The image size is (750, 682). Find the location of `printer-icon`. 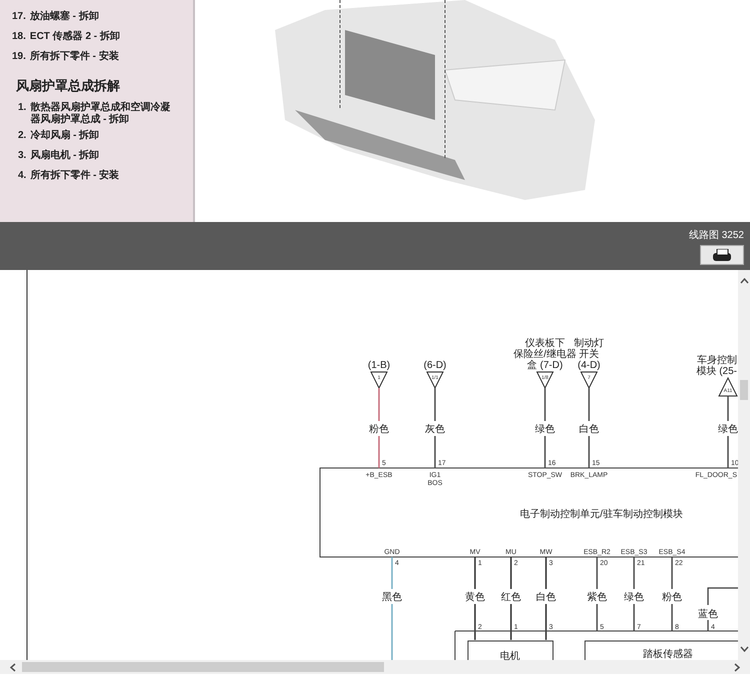

printer-icon is located at coordinates (722, 255).